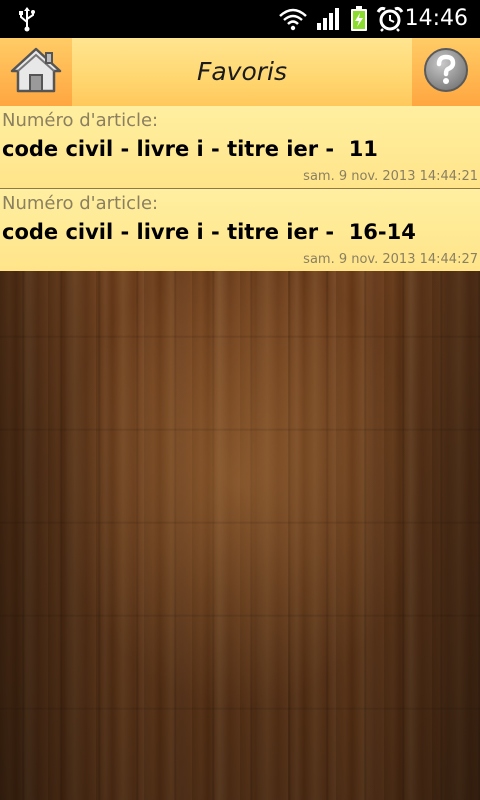  What do you see at coordinates (240, 19) in the screenshot?
I see `status-bar: 14:46` at bounding box center [240, 19].